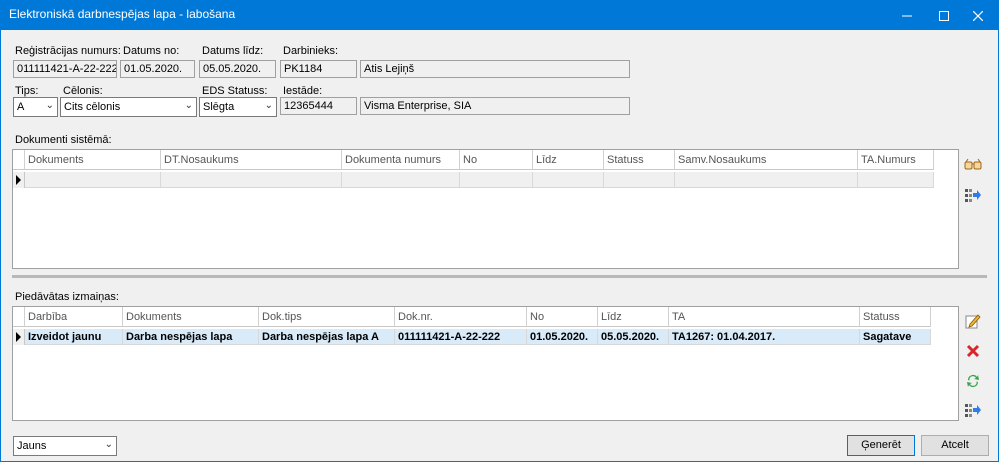  I want to click on docs-col-header: DT.Nosaukums, so click(251, 160).